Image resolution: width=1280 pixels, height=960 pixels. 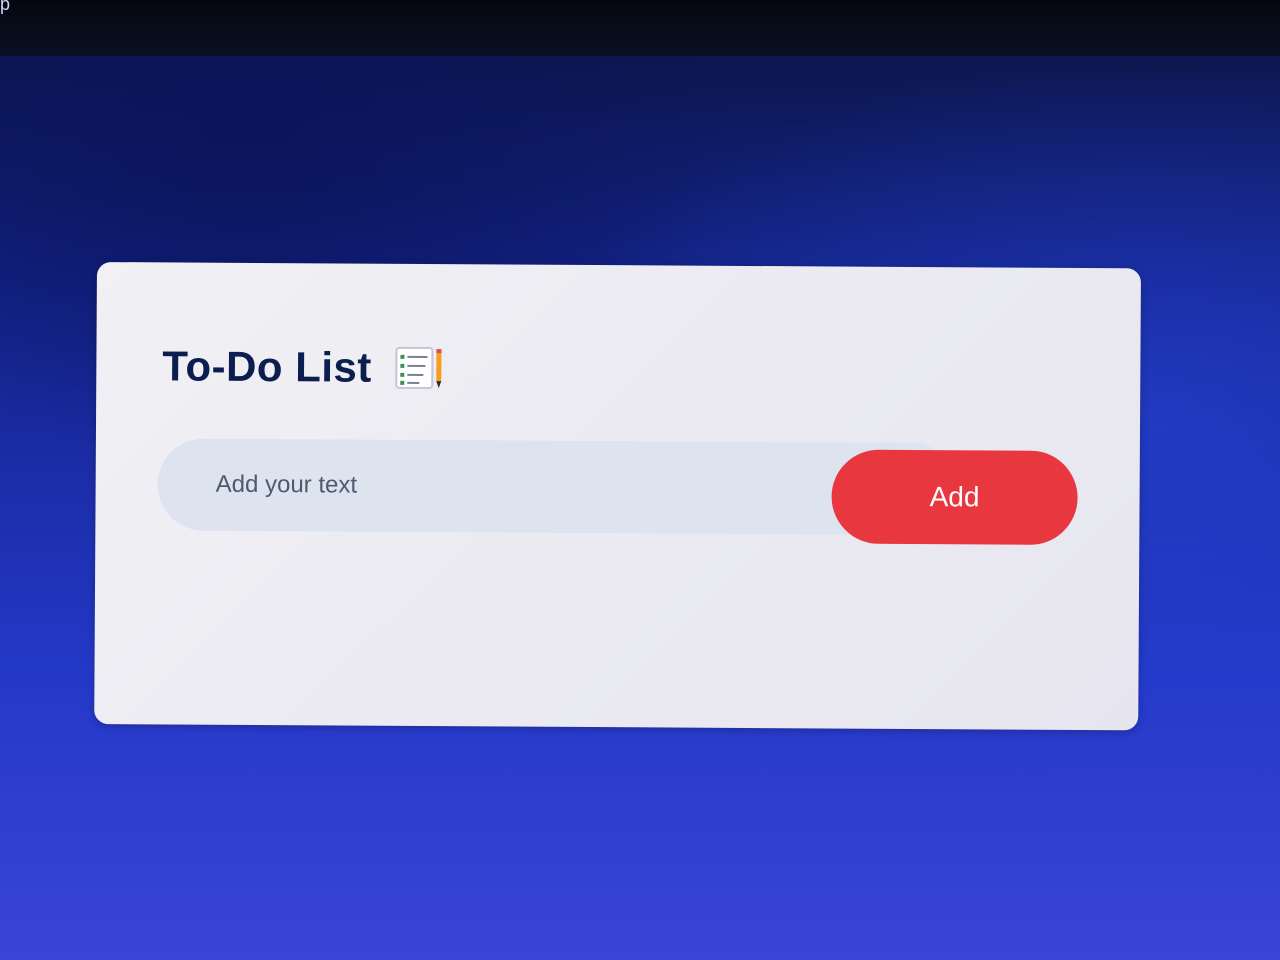 What do you see at coordinates (617, 491) in the screenshot?
I see `add-item-row: Add` at bounding box center [617, 491].